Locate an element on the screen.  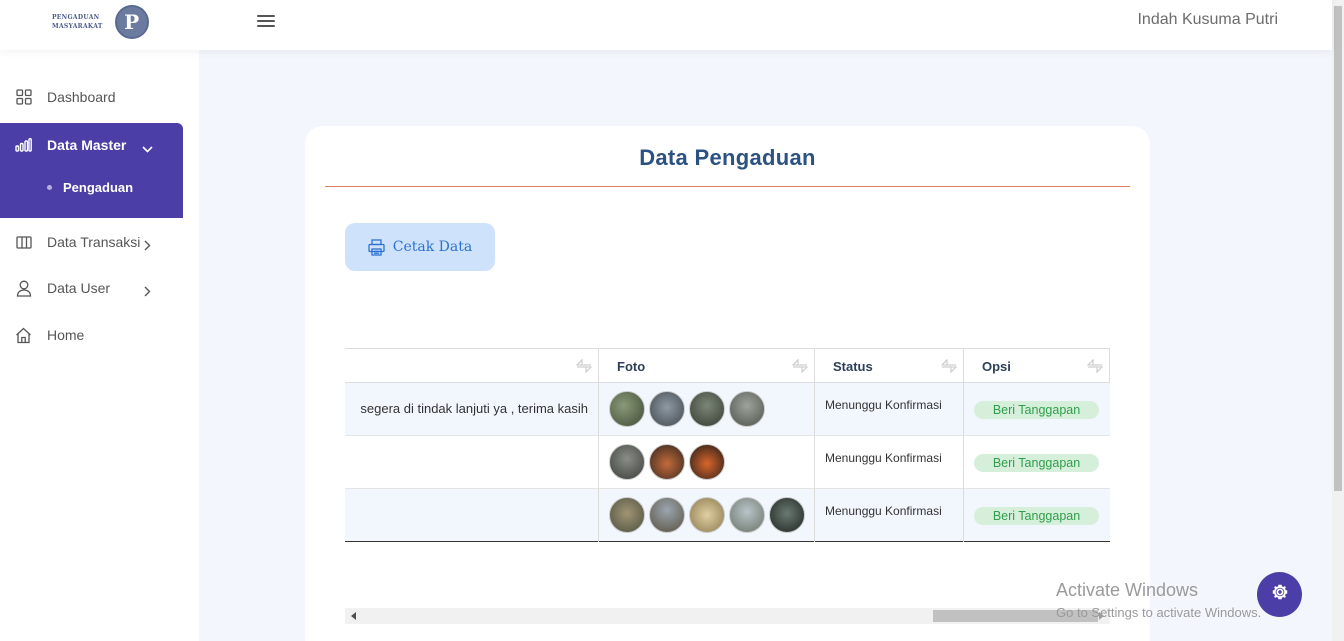
sidebar-subitem-label: Pengaduan is located at coordinates (98, 187).